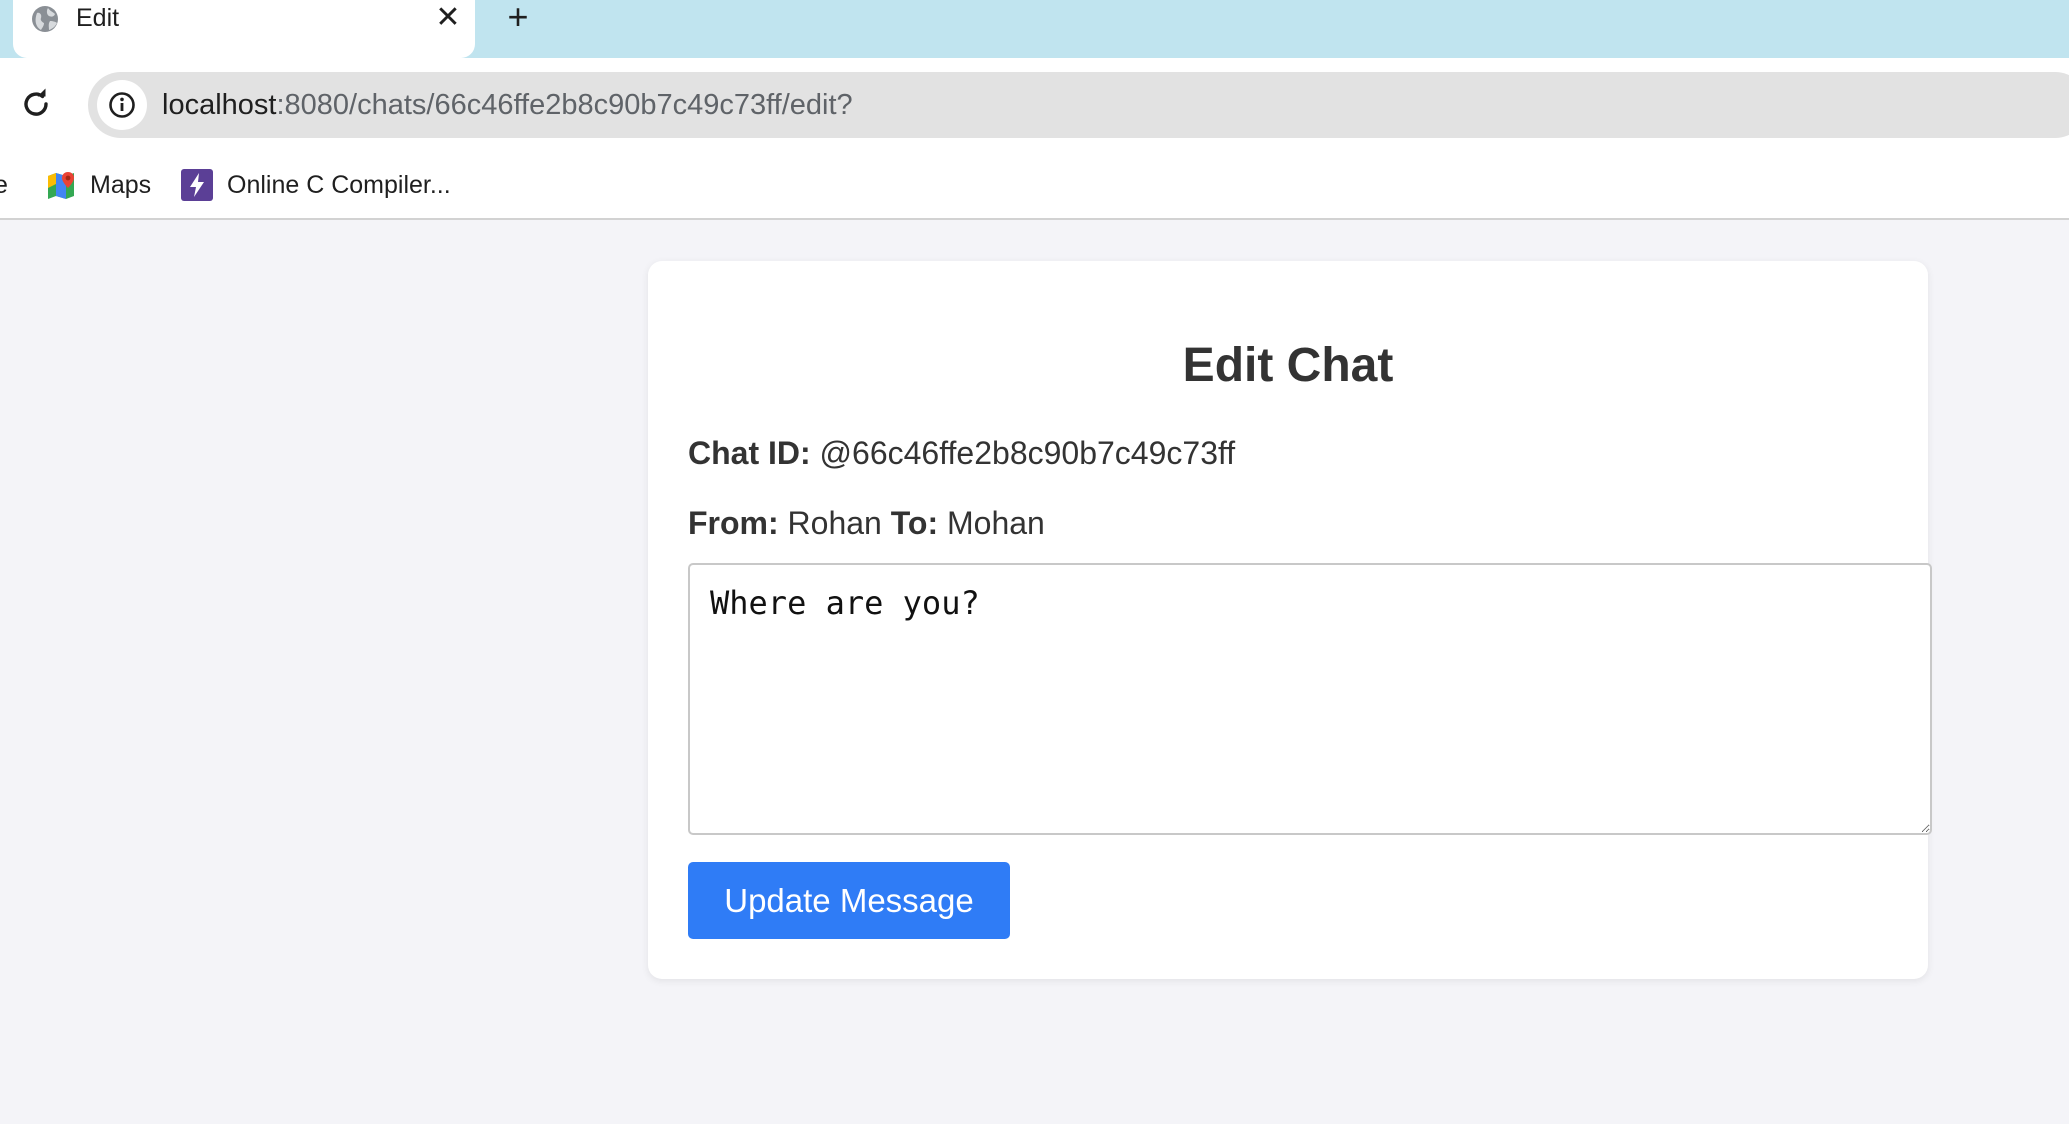 This screenshot has height=1124, width=2069. I want to click on from-to-line: From: Rohan To: Mohan, so click(866, 523).